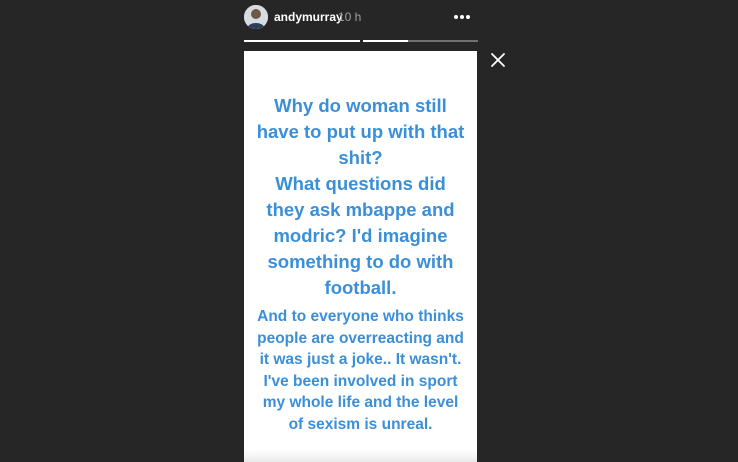  Describe the element at coordinates (350, 17) in the screenshot. I see `timestamp: 10 h` at that location.